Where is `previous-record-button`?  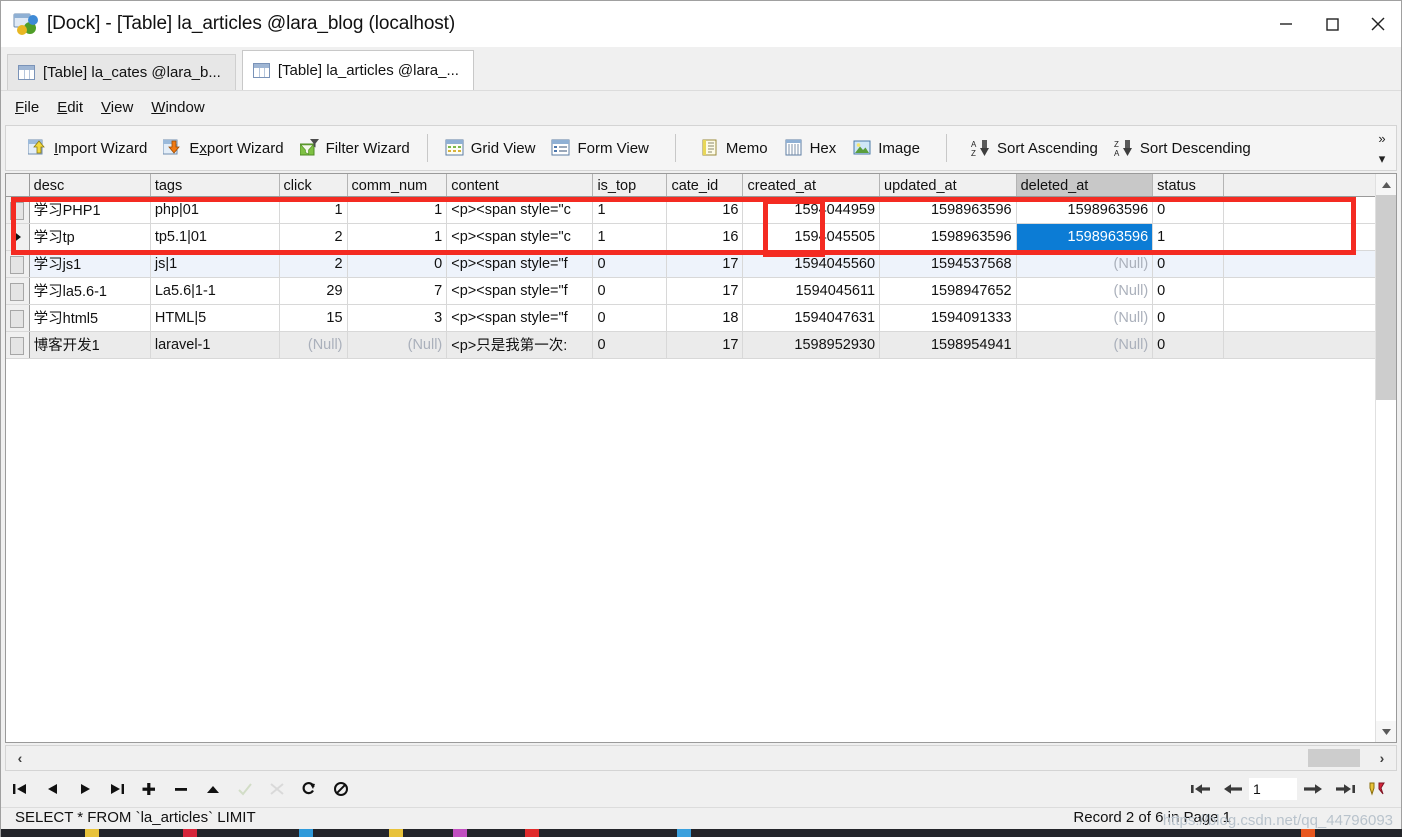
previous-record-button is located at coordinates (53, 789).